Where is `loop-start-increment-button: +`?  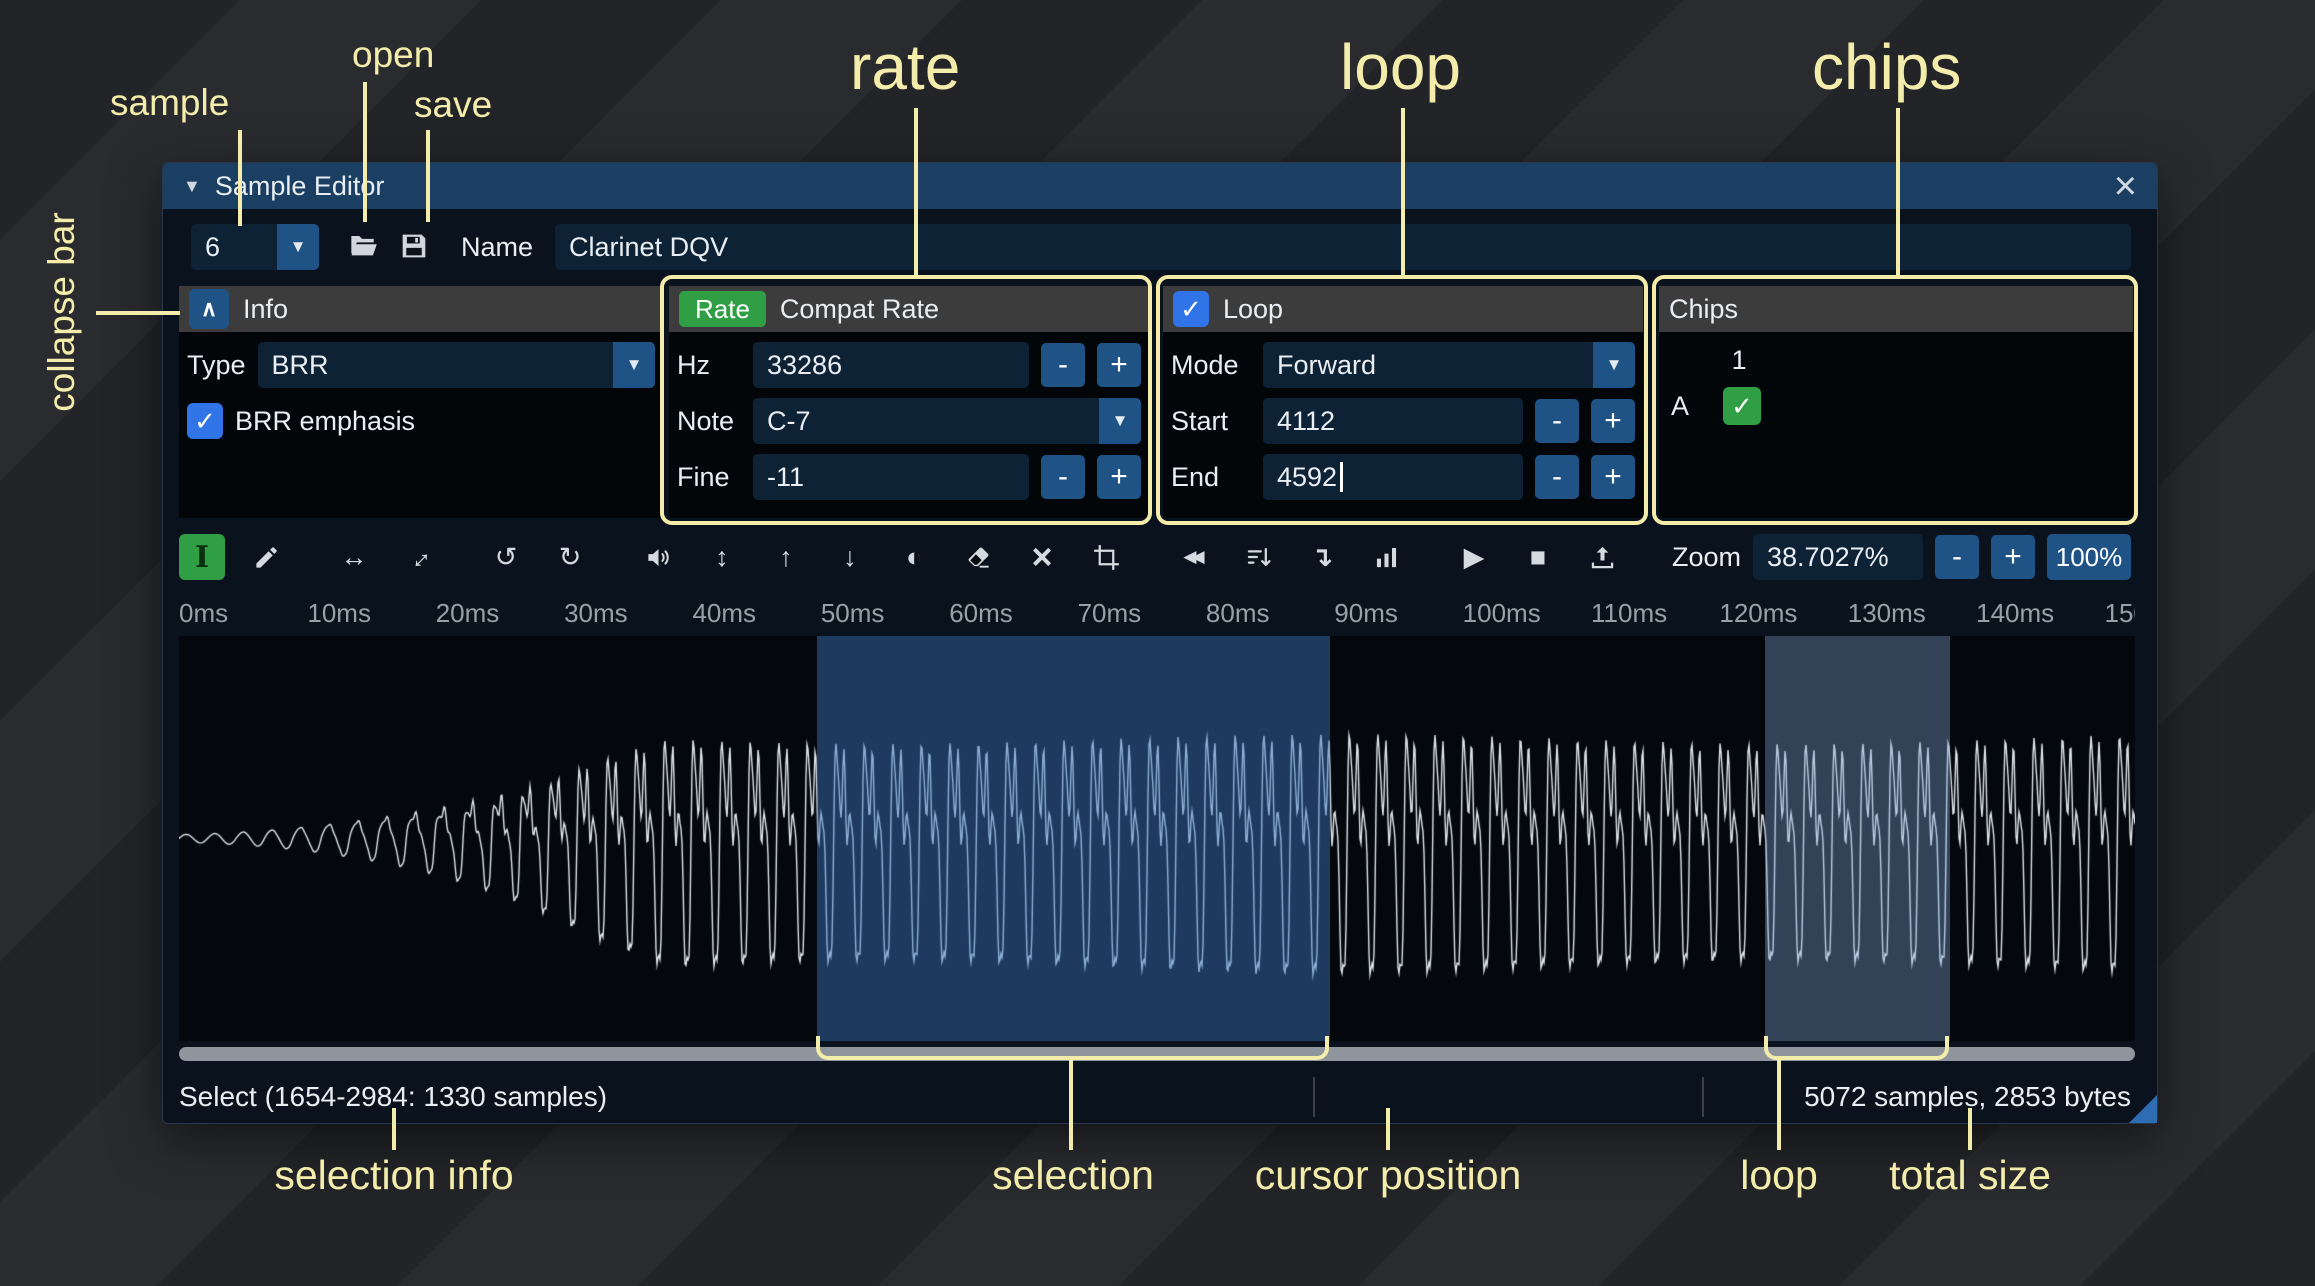
loop-start-increment-button: + is located at coordinates (1613, 421).